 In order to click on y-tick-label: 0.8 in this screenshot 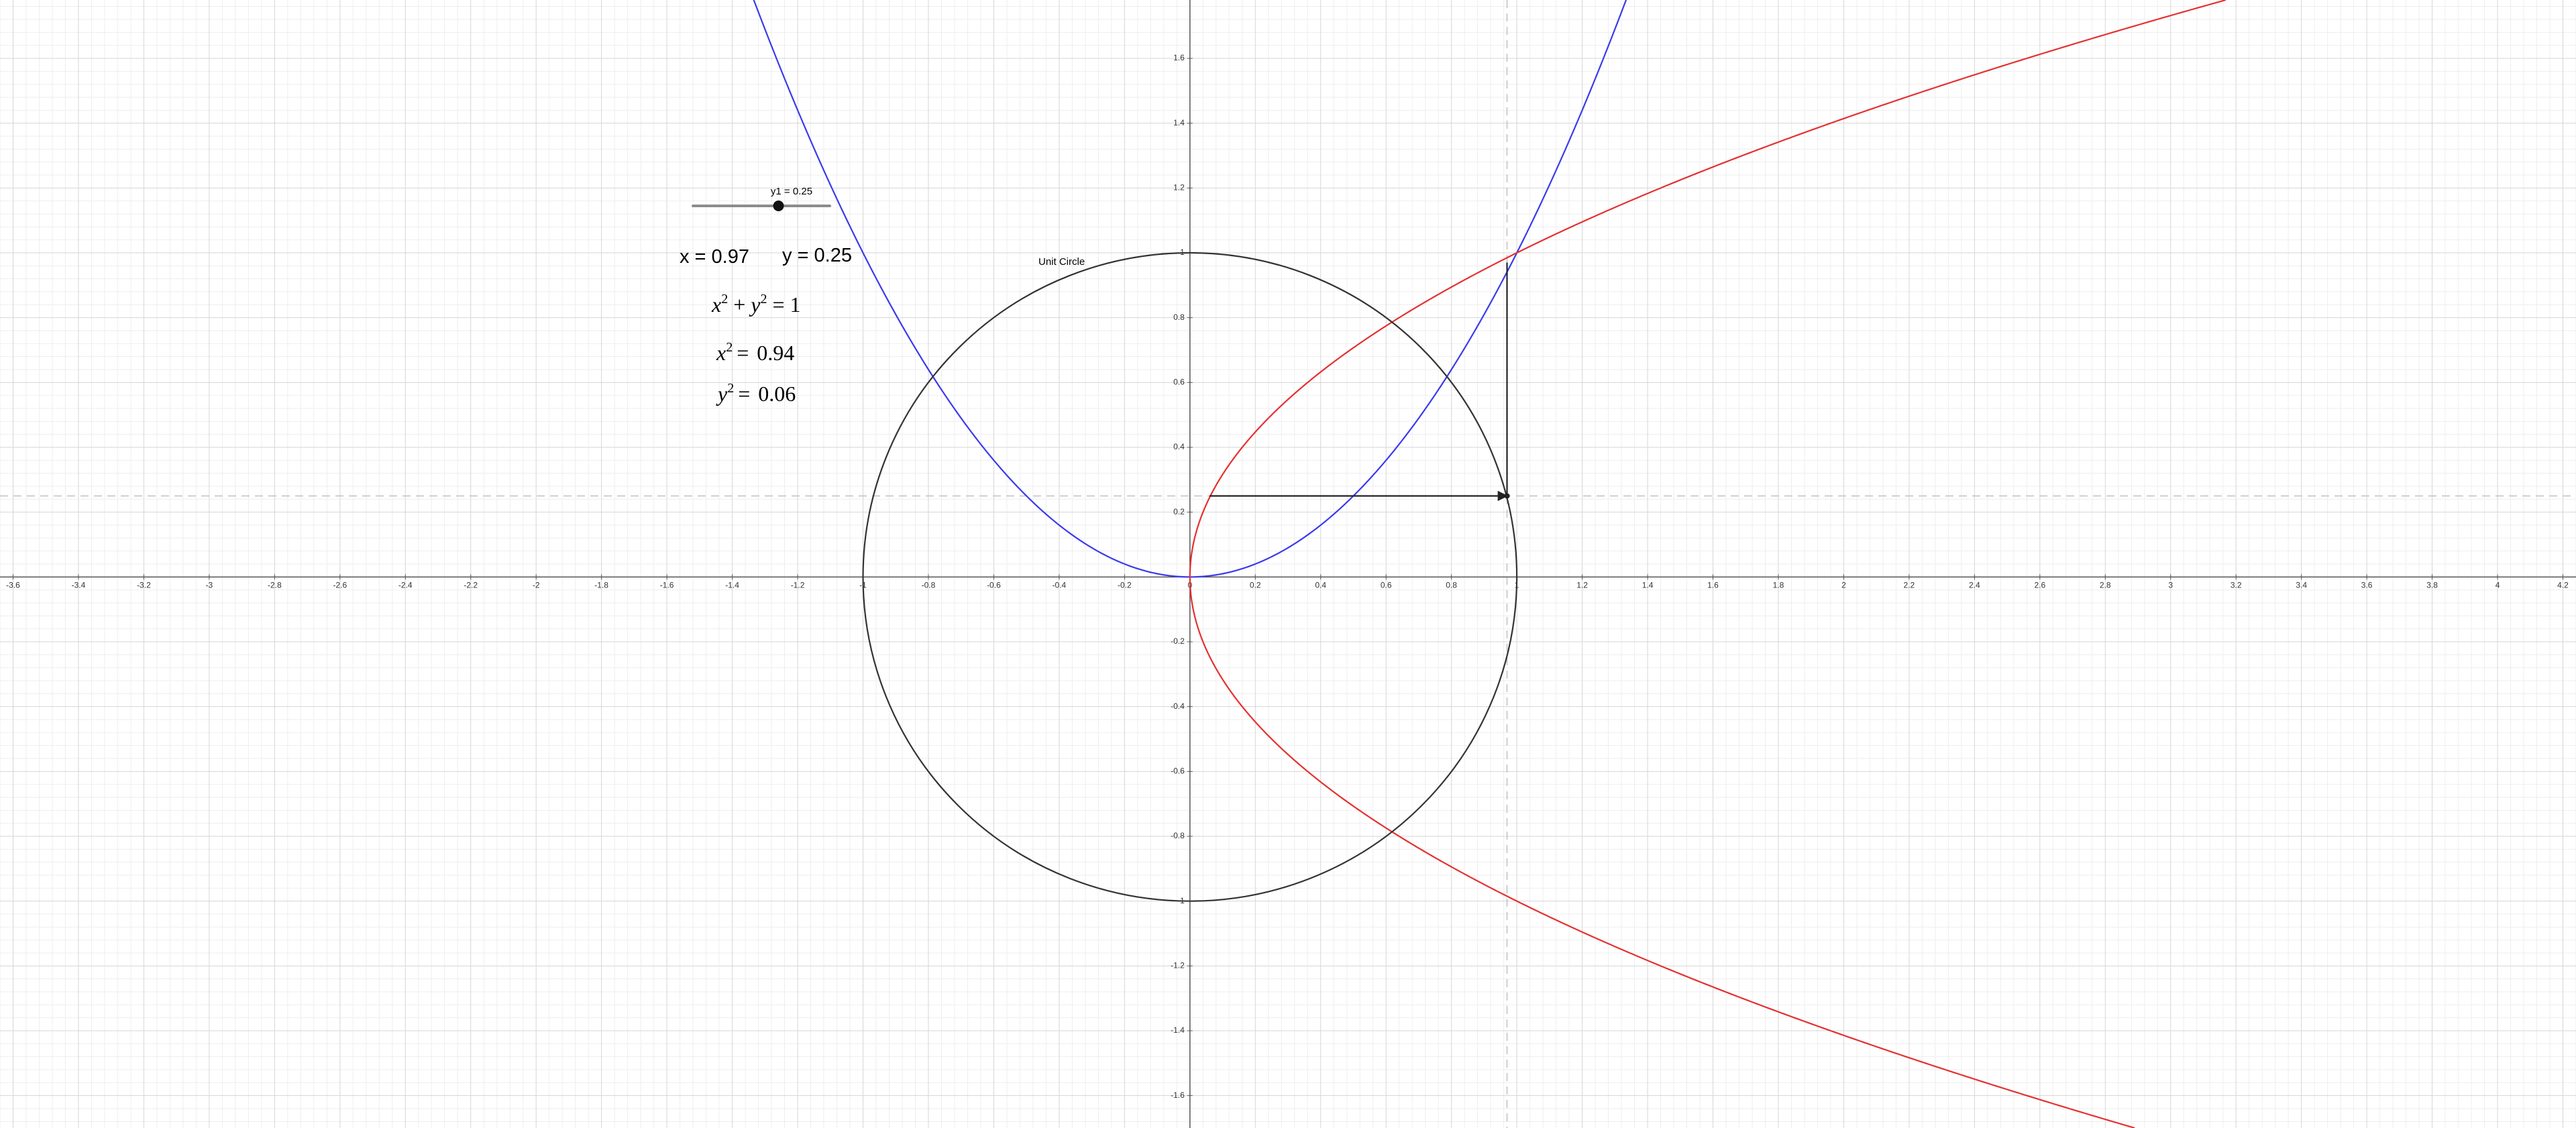, I will do `click(1179, 317)`.